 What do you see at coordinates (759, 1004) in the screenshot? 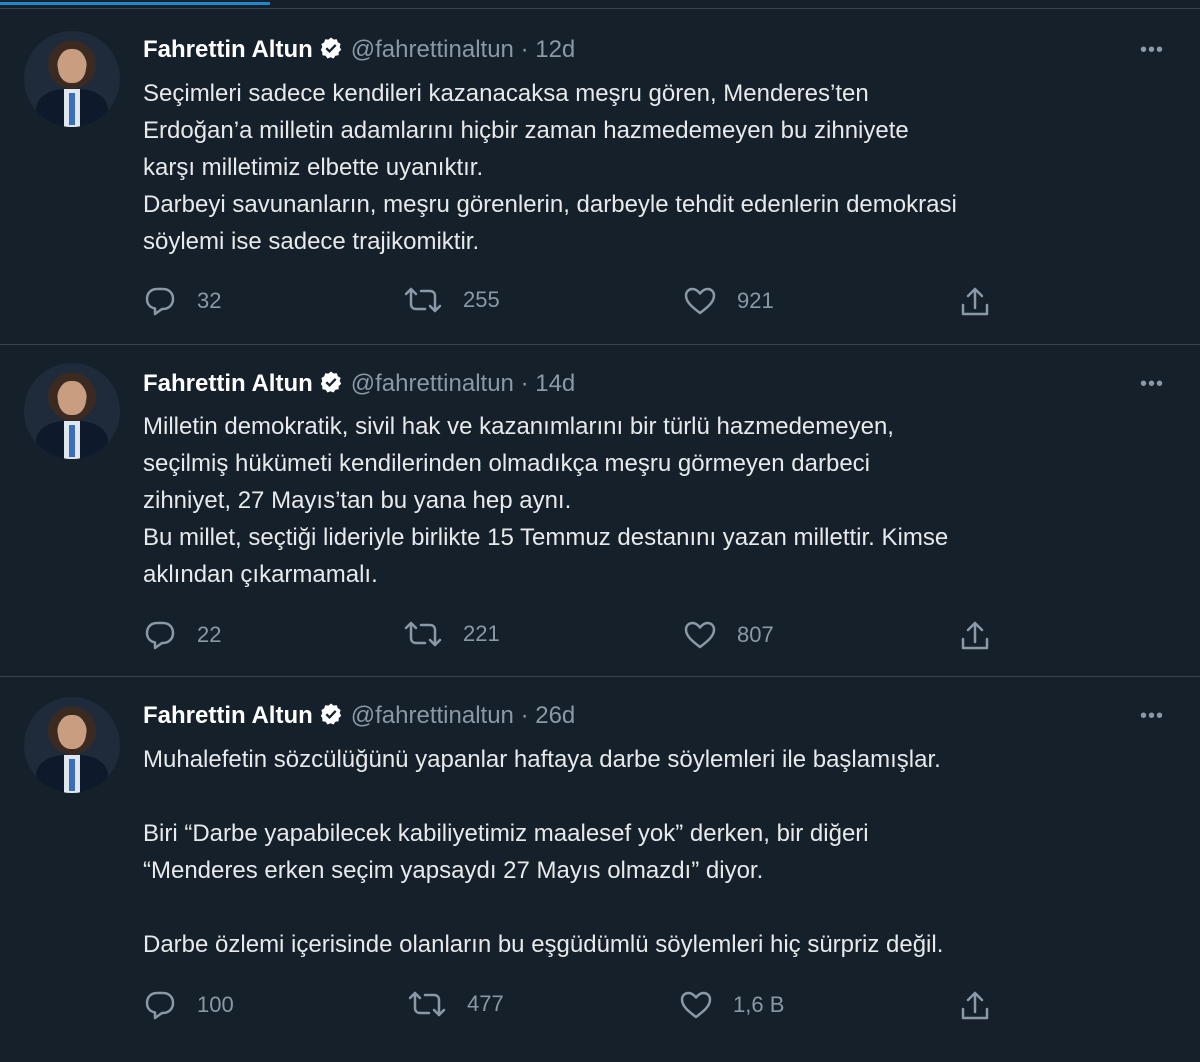
I see `like-count: 1,6 B` at bounding box center [759, 1004].